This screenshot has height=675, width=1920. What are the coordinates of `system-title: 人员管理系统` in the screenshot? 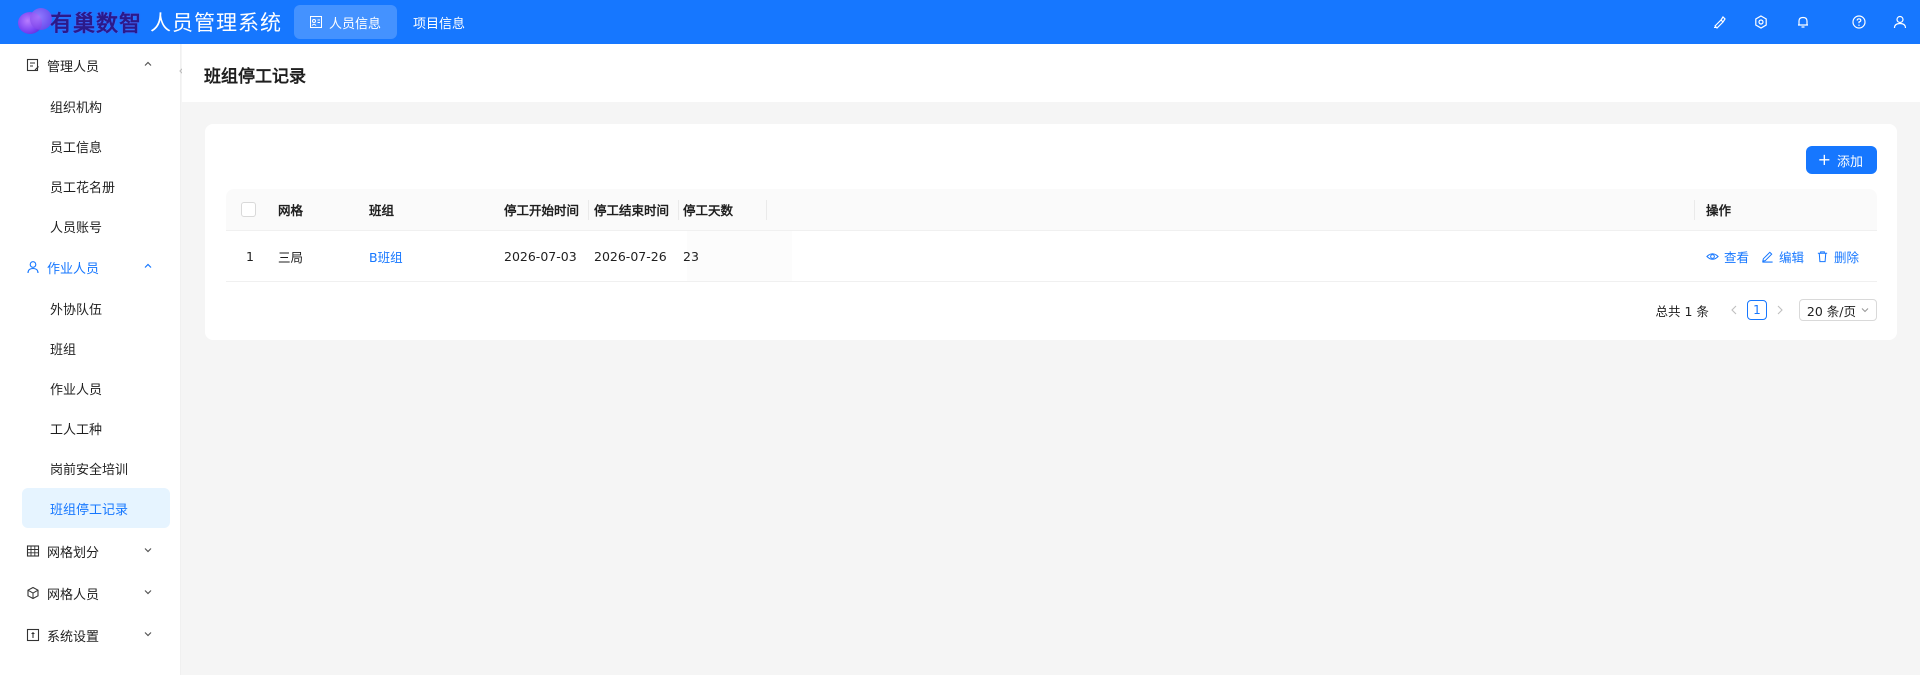 It's located at (216, 23).